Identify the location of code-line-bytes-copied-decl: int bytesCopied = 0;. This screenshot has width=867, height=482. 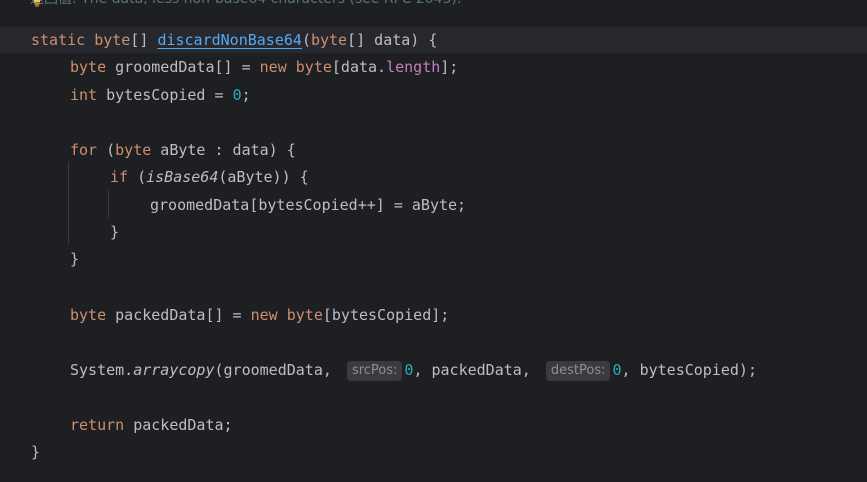
(160, 95).